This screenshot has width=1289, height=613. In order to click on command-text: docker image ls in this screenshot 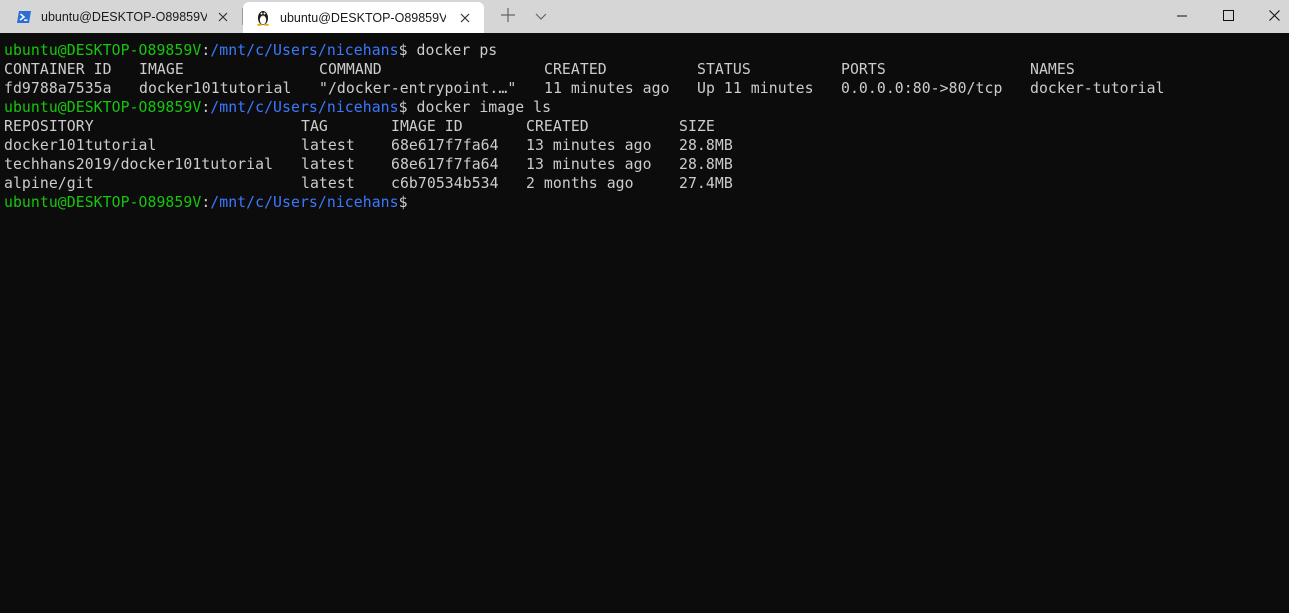, I will do `click(479, 107)`.